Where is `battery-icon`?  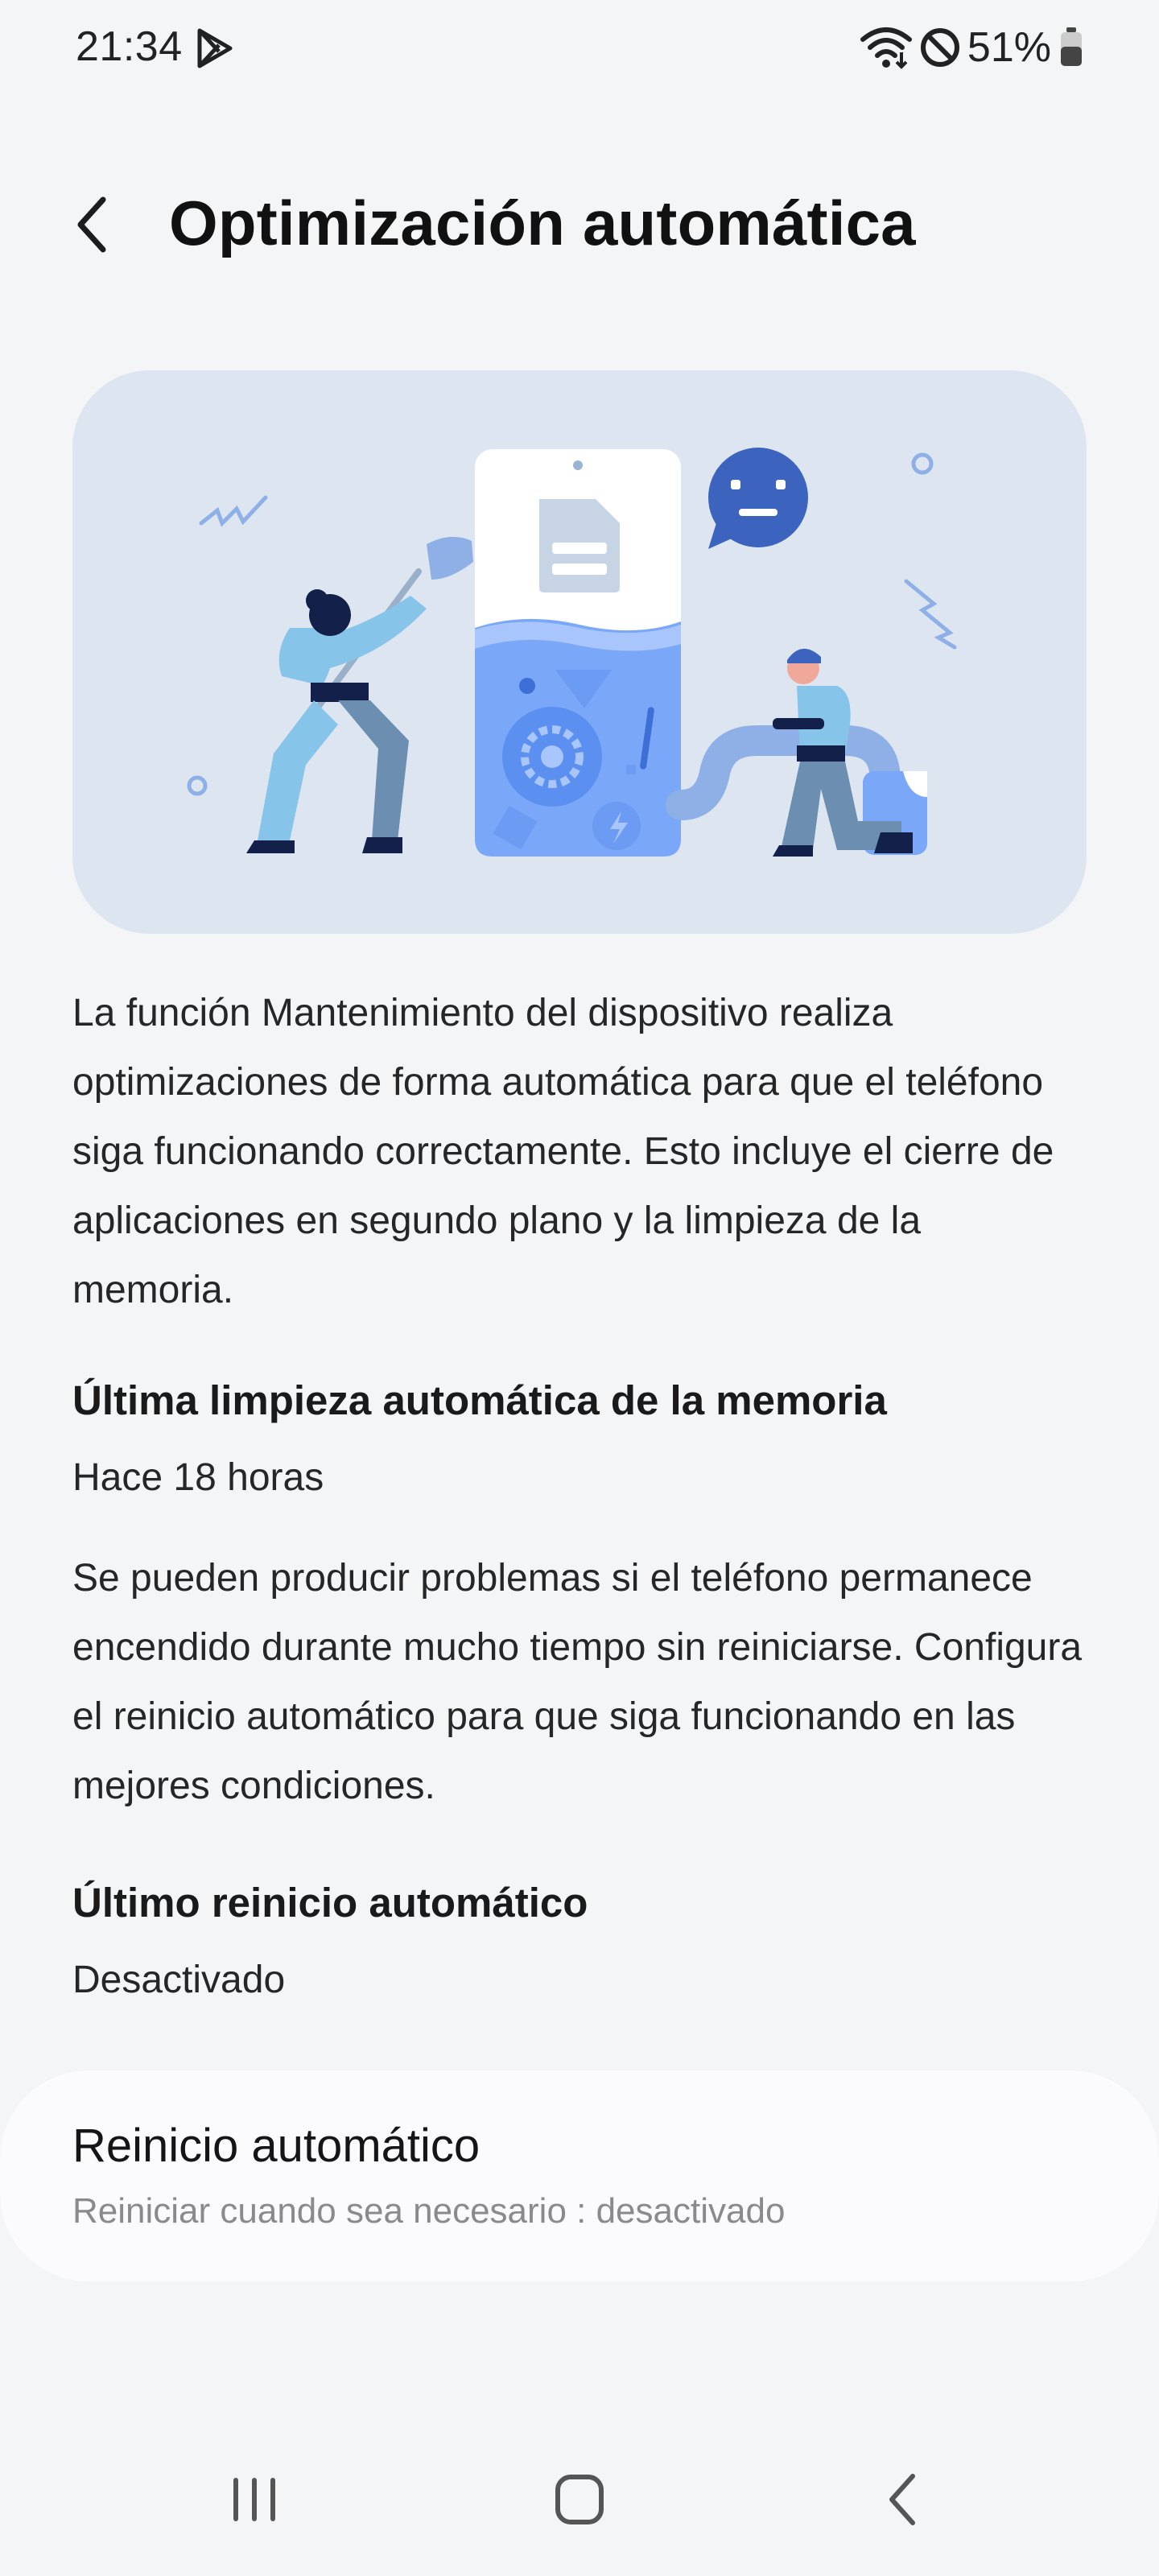
battery-icon is located at coordinates (1071, 46).